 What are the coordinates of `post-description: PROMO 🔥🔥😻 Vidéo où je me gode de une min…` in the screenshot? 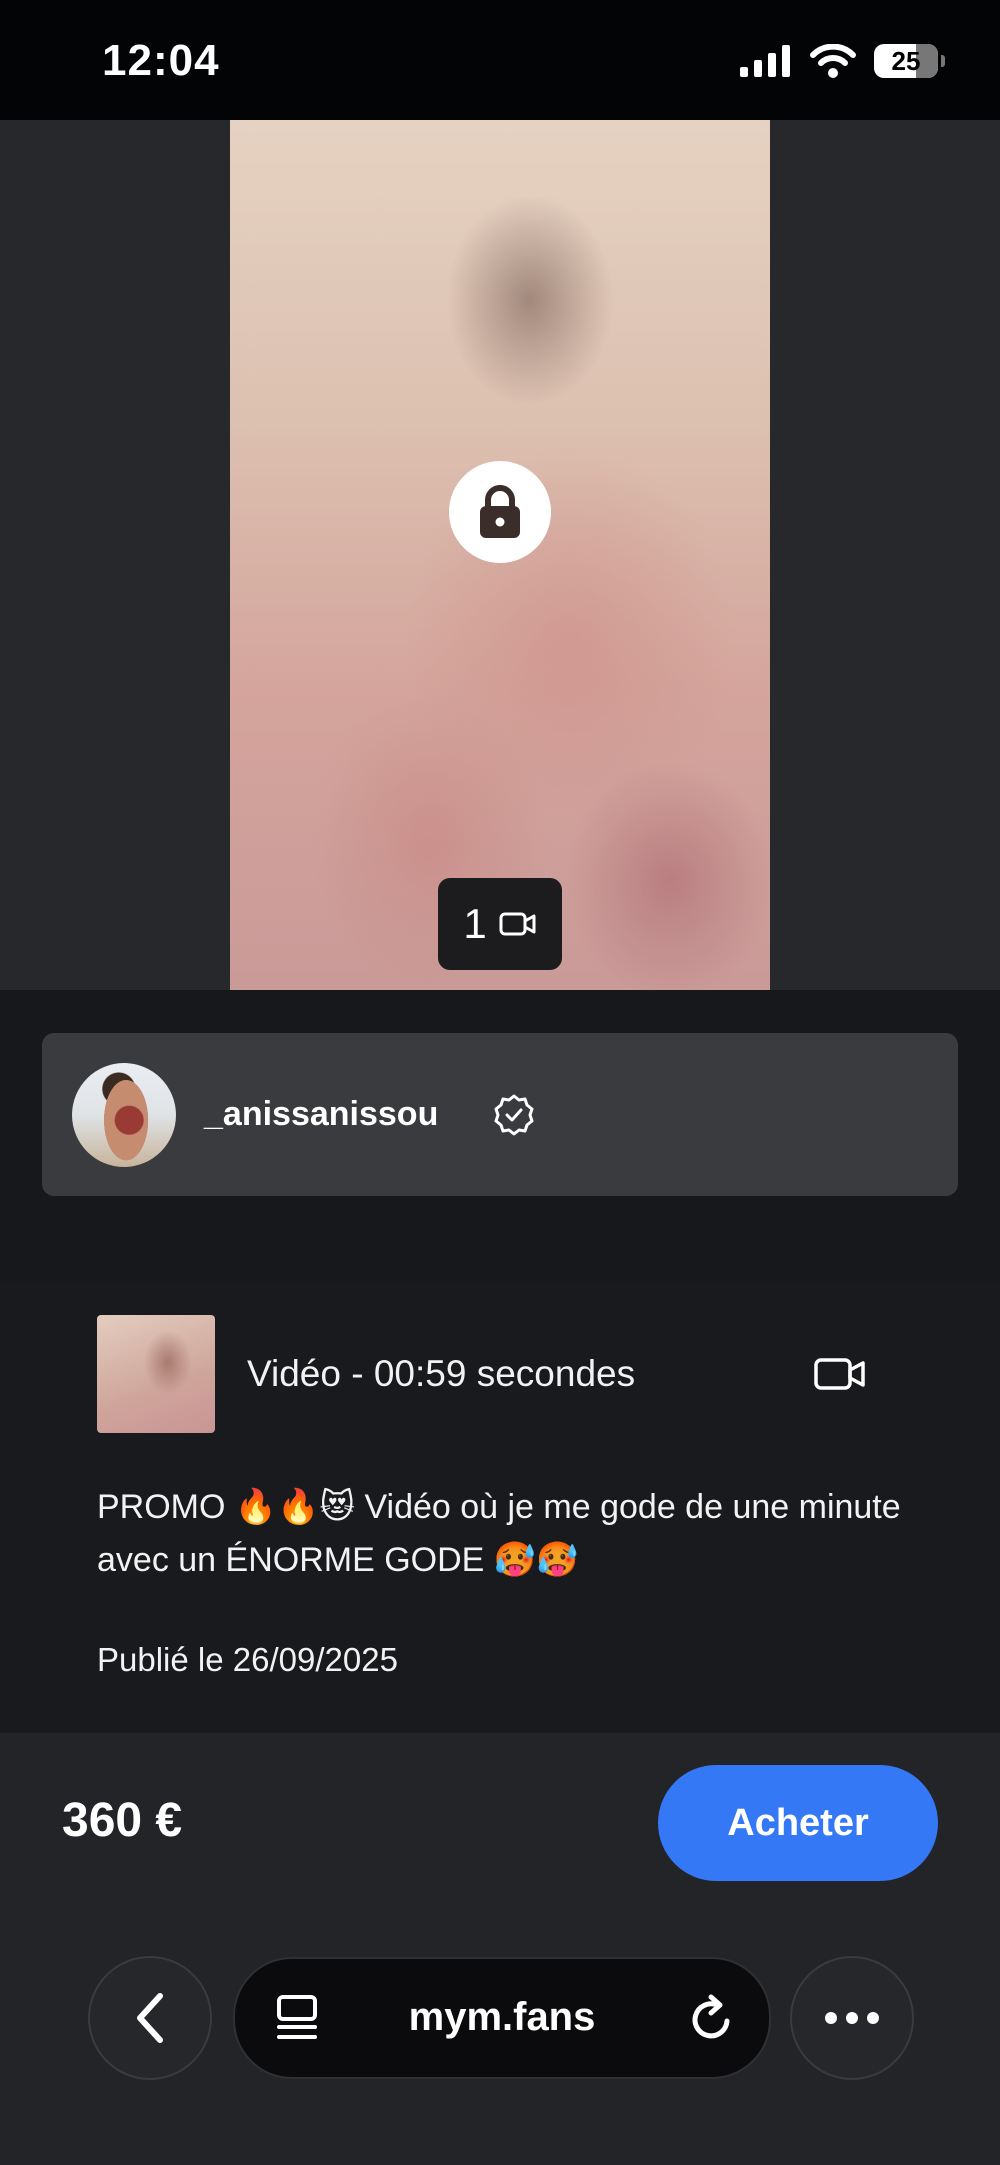 It's located at (499, 1533).